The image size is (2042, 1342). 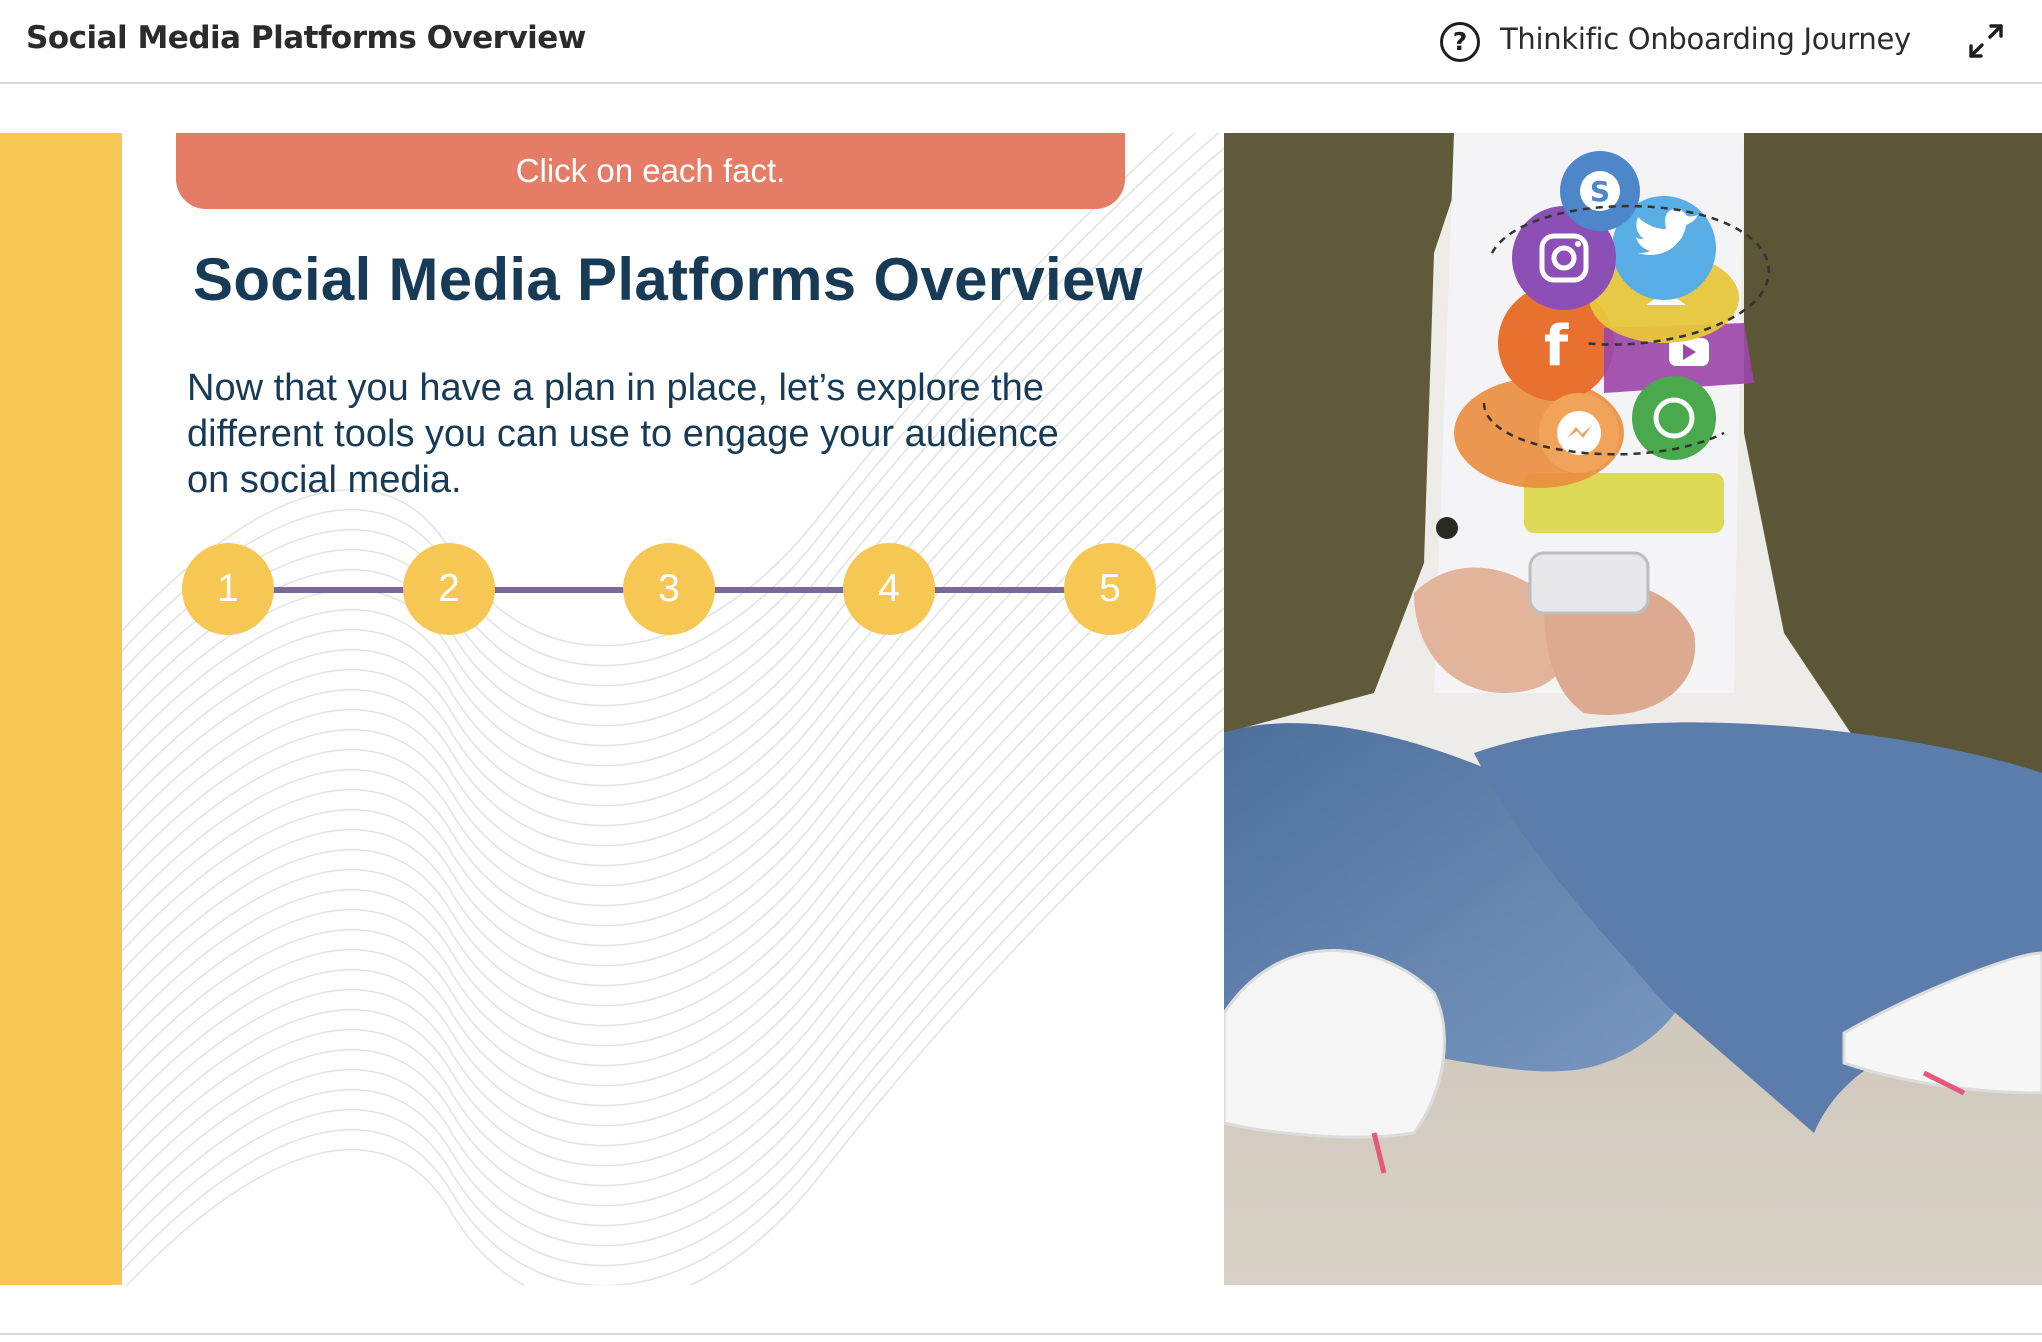 What do you see at coordinates (61, 709) in the screenshot?
I see `accent-sidebar` at bounding box center [61, 709].